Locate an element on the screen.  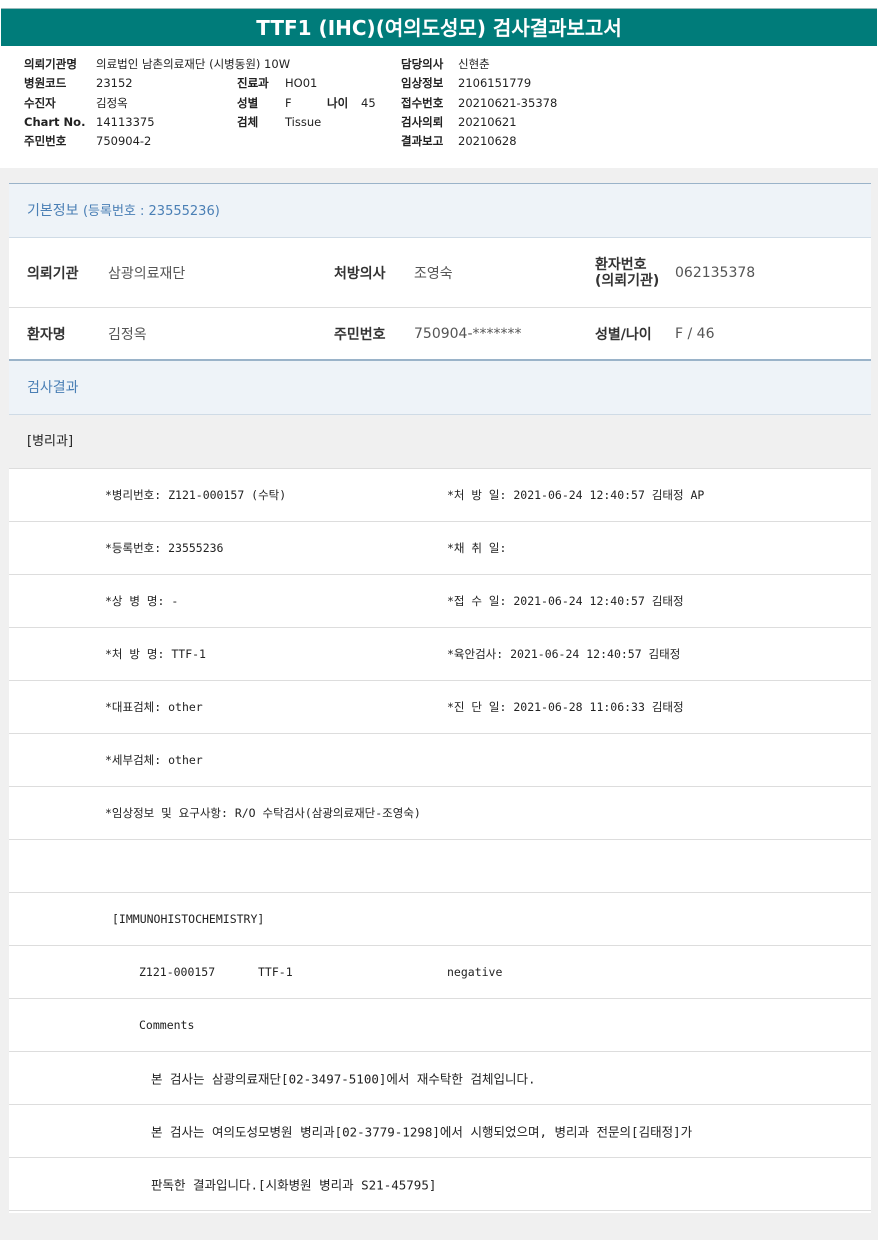
value: F is located at coordinates (288, 102).